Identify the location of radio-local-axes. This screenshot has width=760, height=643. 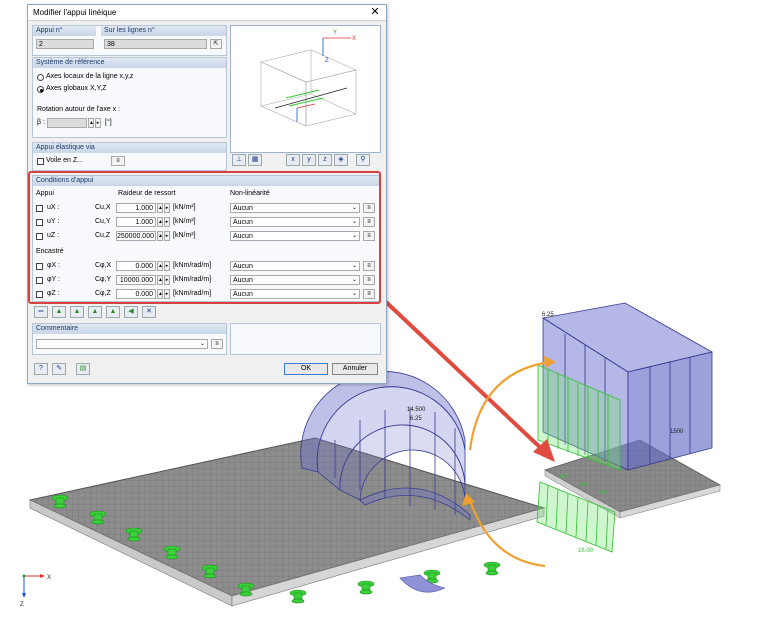
(40, 77).